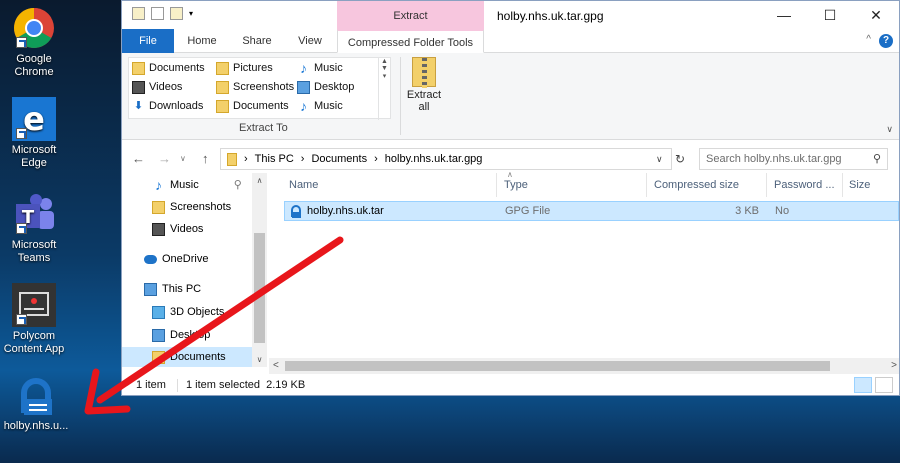 The height and width of the screenshot is (463, 900). Describe the element at coordinates (214, 325) in the screenshot. I see `annotation-arrow` at that location.